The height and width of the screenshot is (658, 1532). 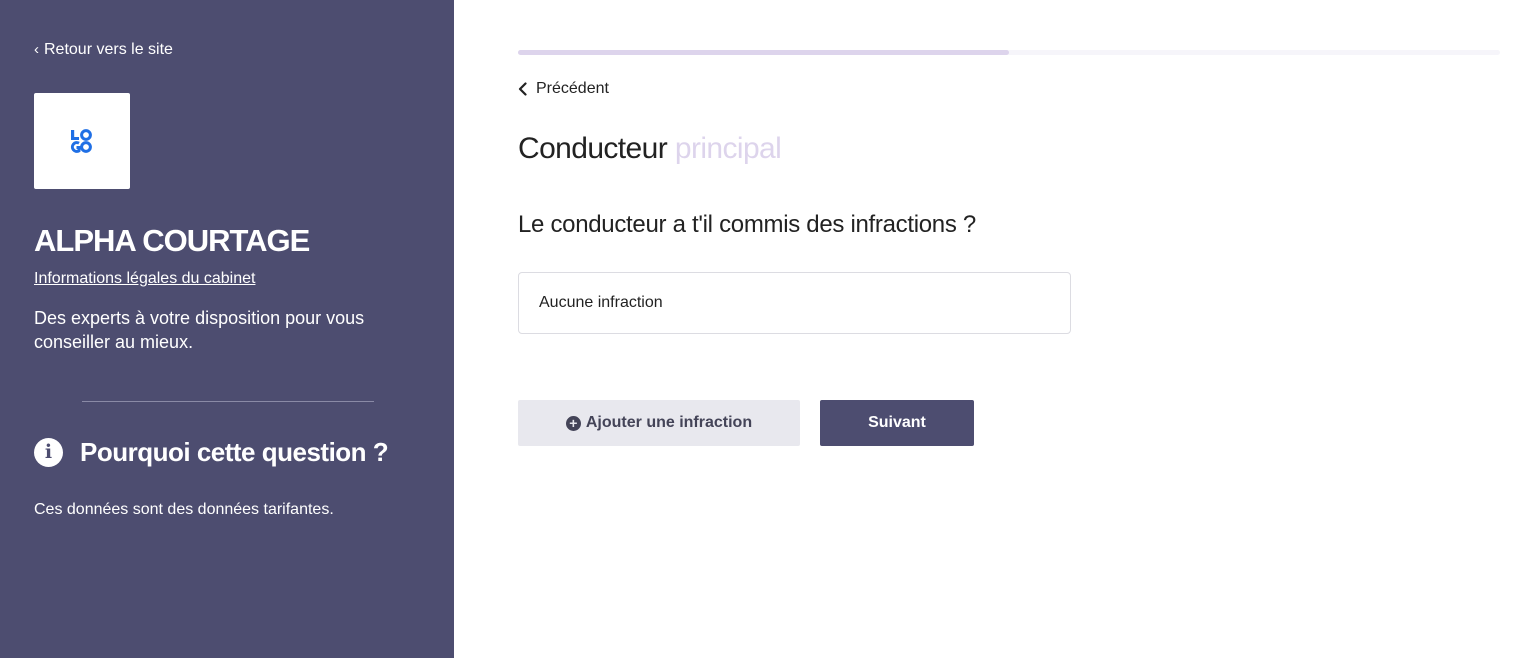 I want to click on previous-link: Précédent, so click(x=563, y=89).